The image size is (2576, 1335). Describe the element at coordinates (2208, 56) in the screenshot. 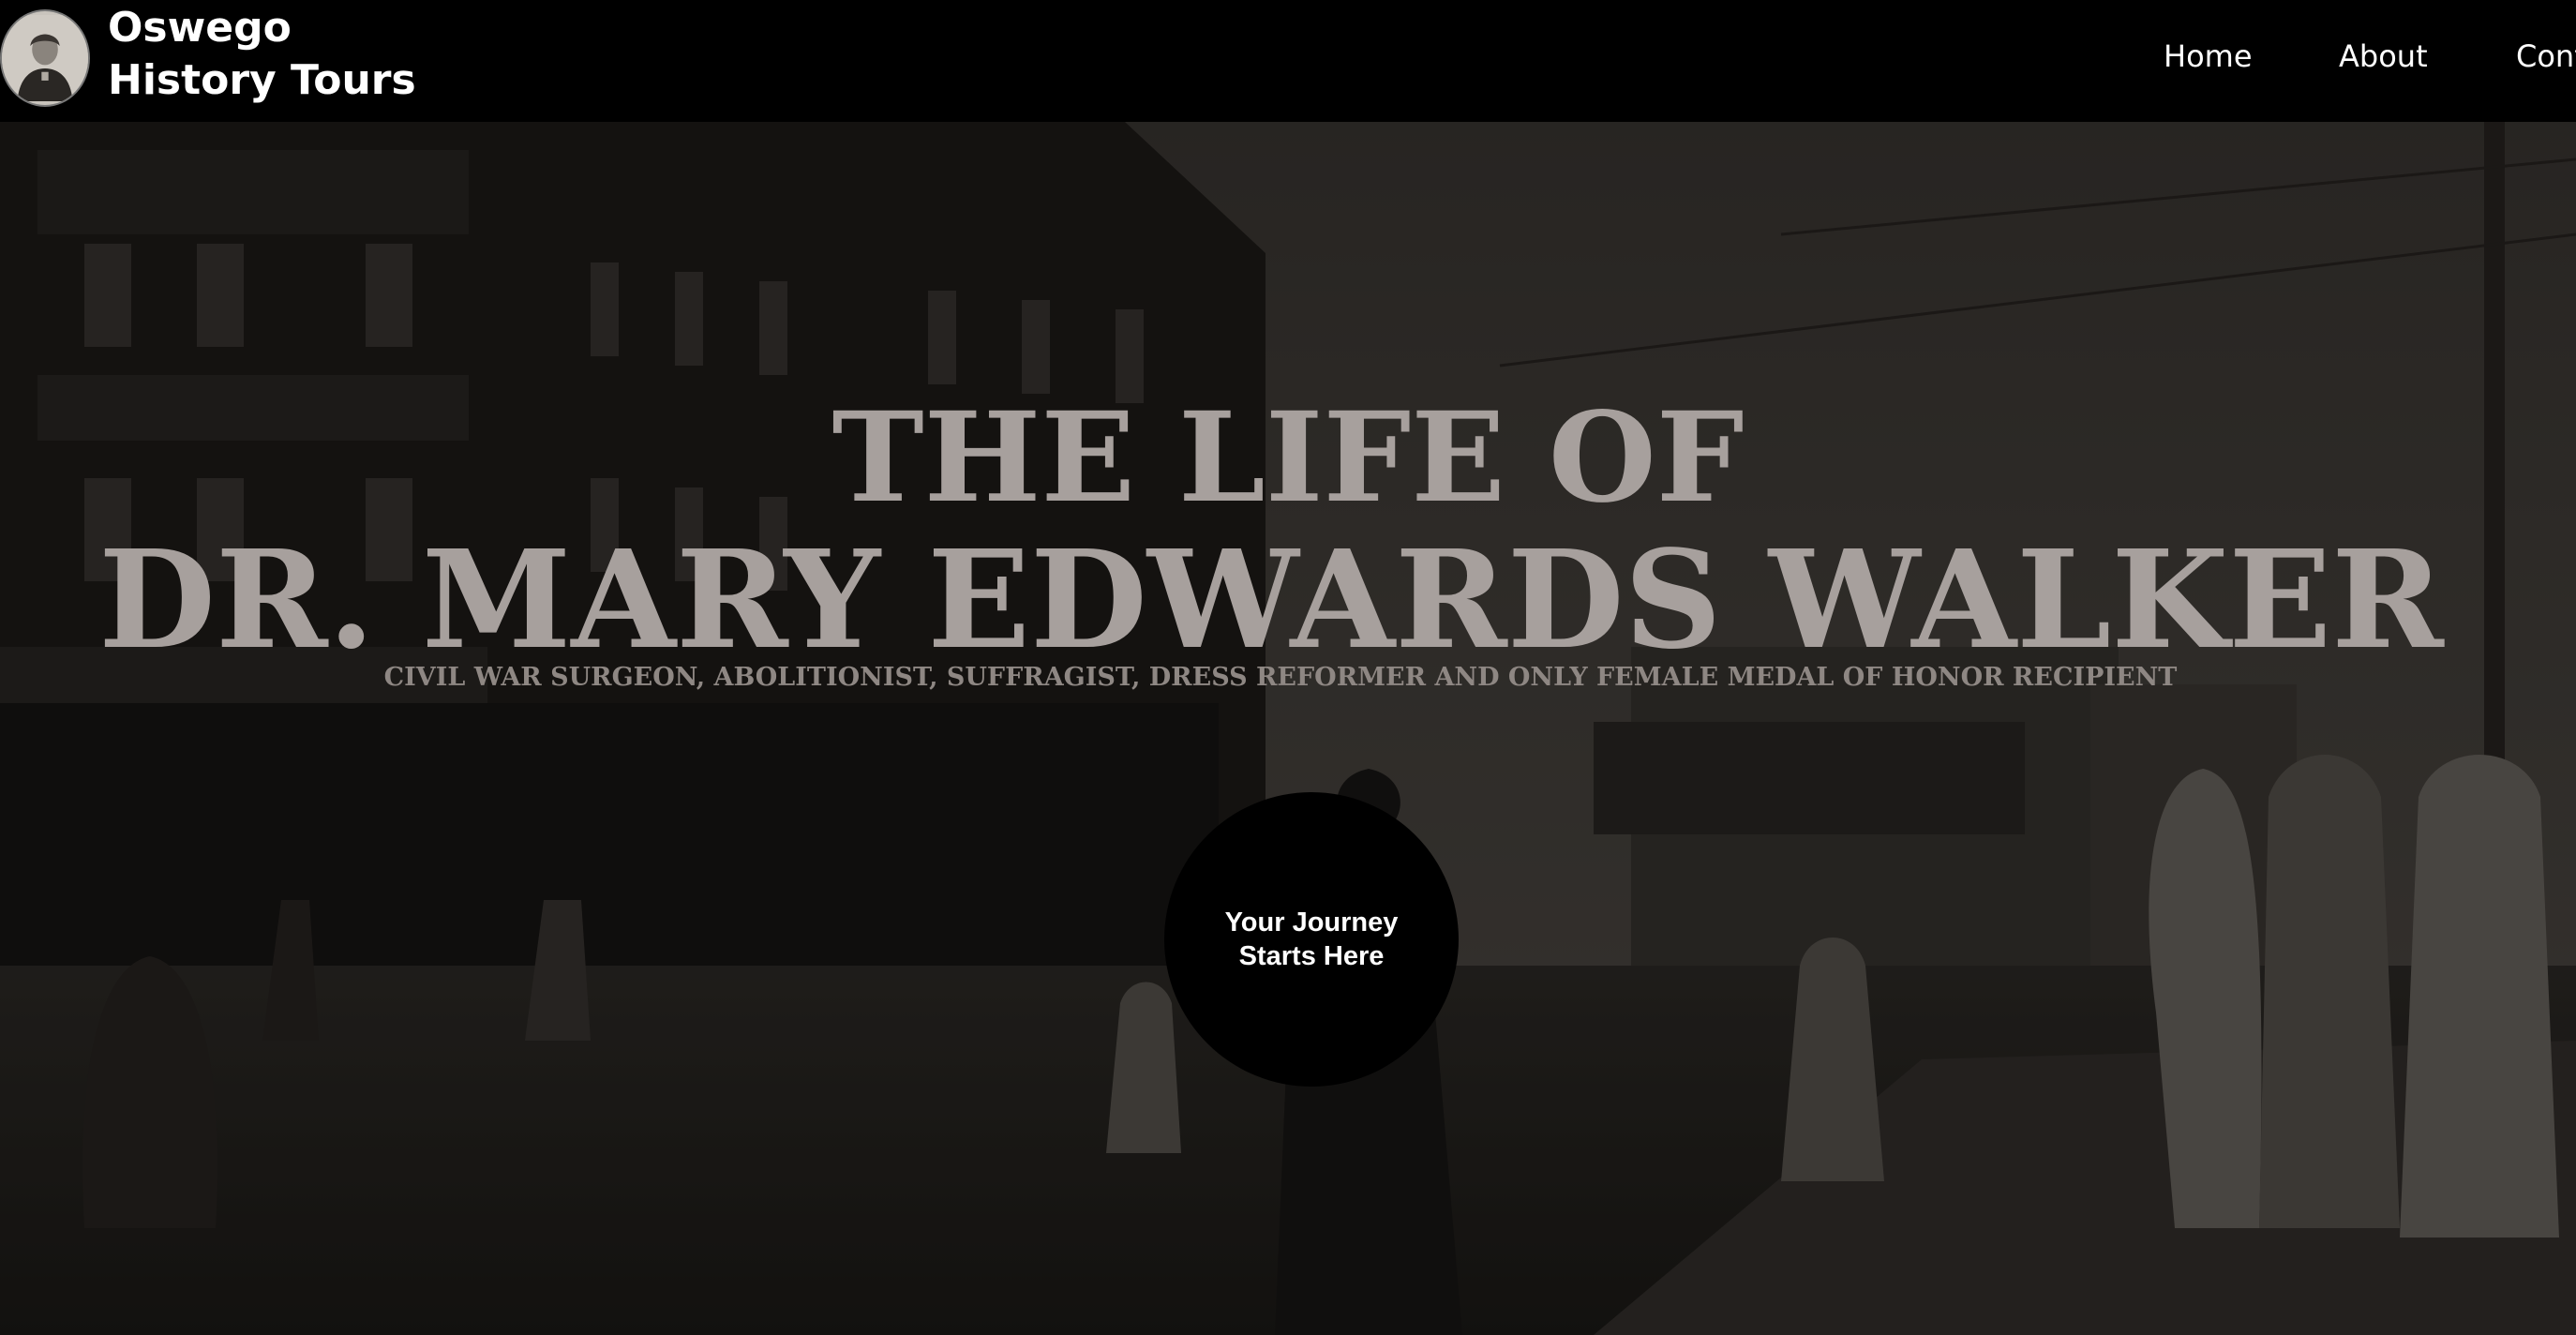

I see `nav-link-home: Home` at that location.